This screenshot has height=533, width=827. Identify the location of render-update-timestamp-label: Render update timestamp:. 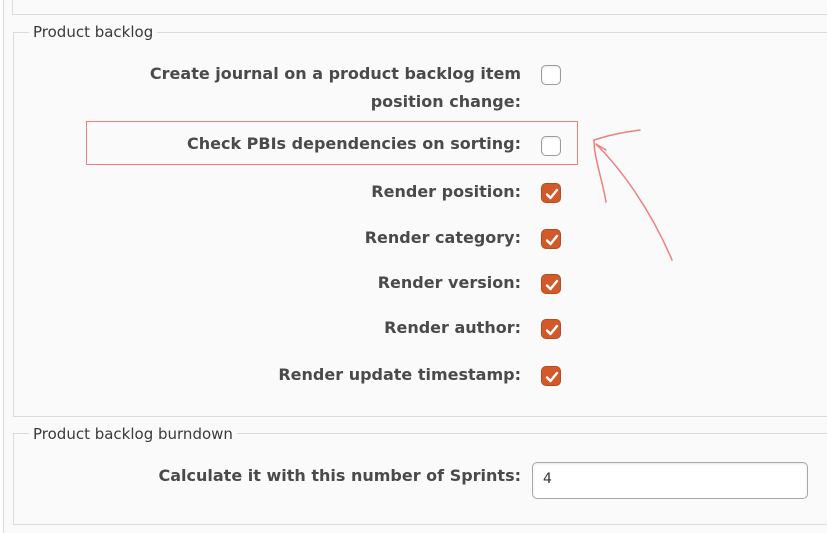
(399, 374).